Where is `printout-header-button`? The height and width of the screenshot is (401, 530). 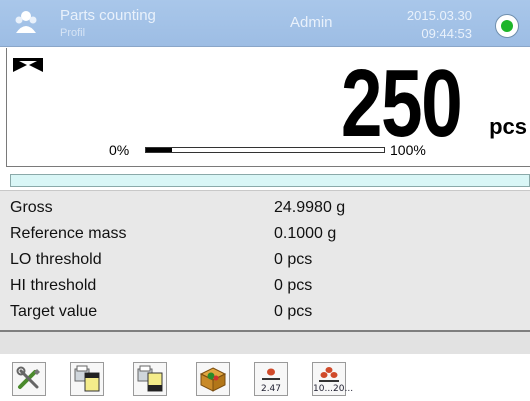
printout-header-button is located at coordinates (87, 379).